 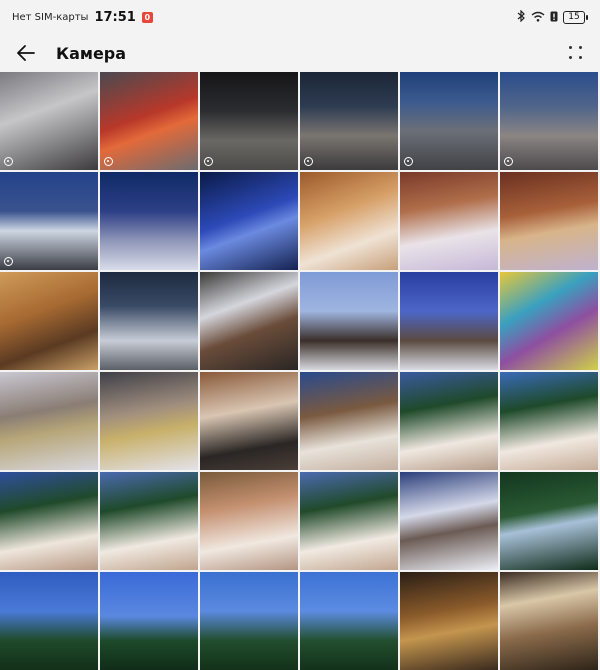 What do you see at coordinates (50, 17) in the screenshot?
I see `sim-status: Нет SIM-карты` at bounding box center [50, 17].